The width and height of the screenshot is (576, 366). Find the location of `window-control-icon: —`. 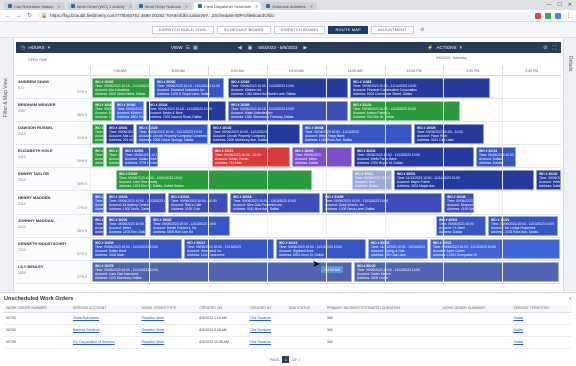

window-control-icon: — is located at coordinates (548, 5).